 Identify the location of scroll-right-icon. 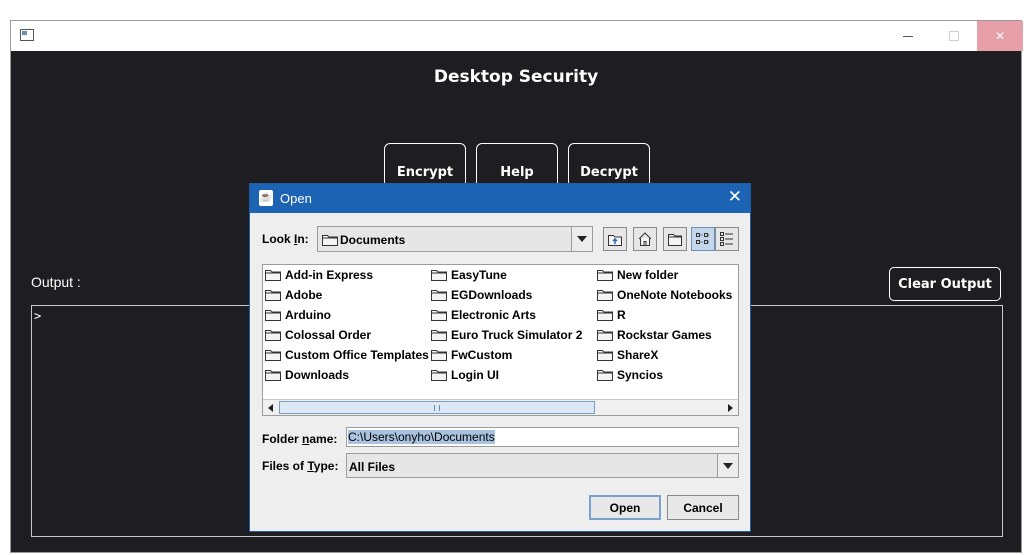
(730, 407).